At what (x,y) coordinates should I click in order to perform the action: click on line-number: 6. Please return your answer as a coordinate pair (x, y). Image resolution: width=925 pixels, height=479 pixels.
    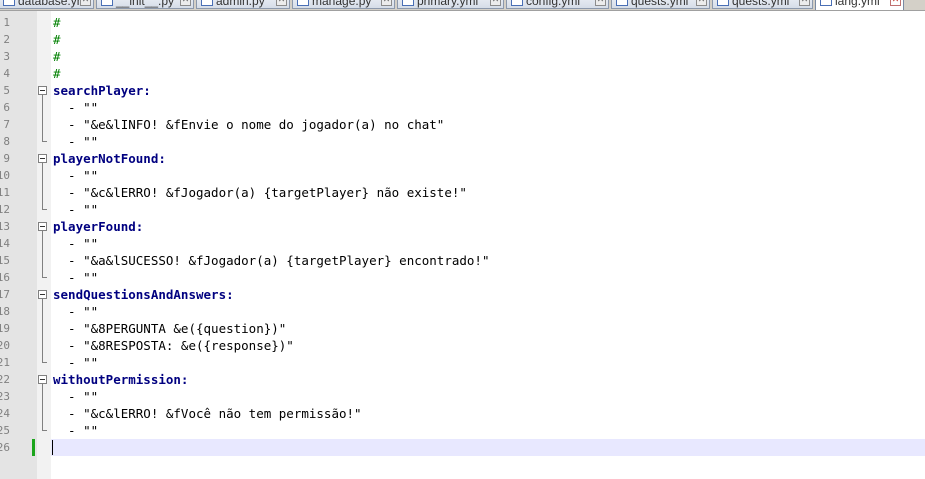
    Looking at the image, I should click on (6, 107).